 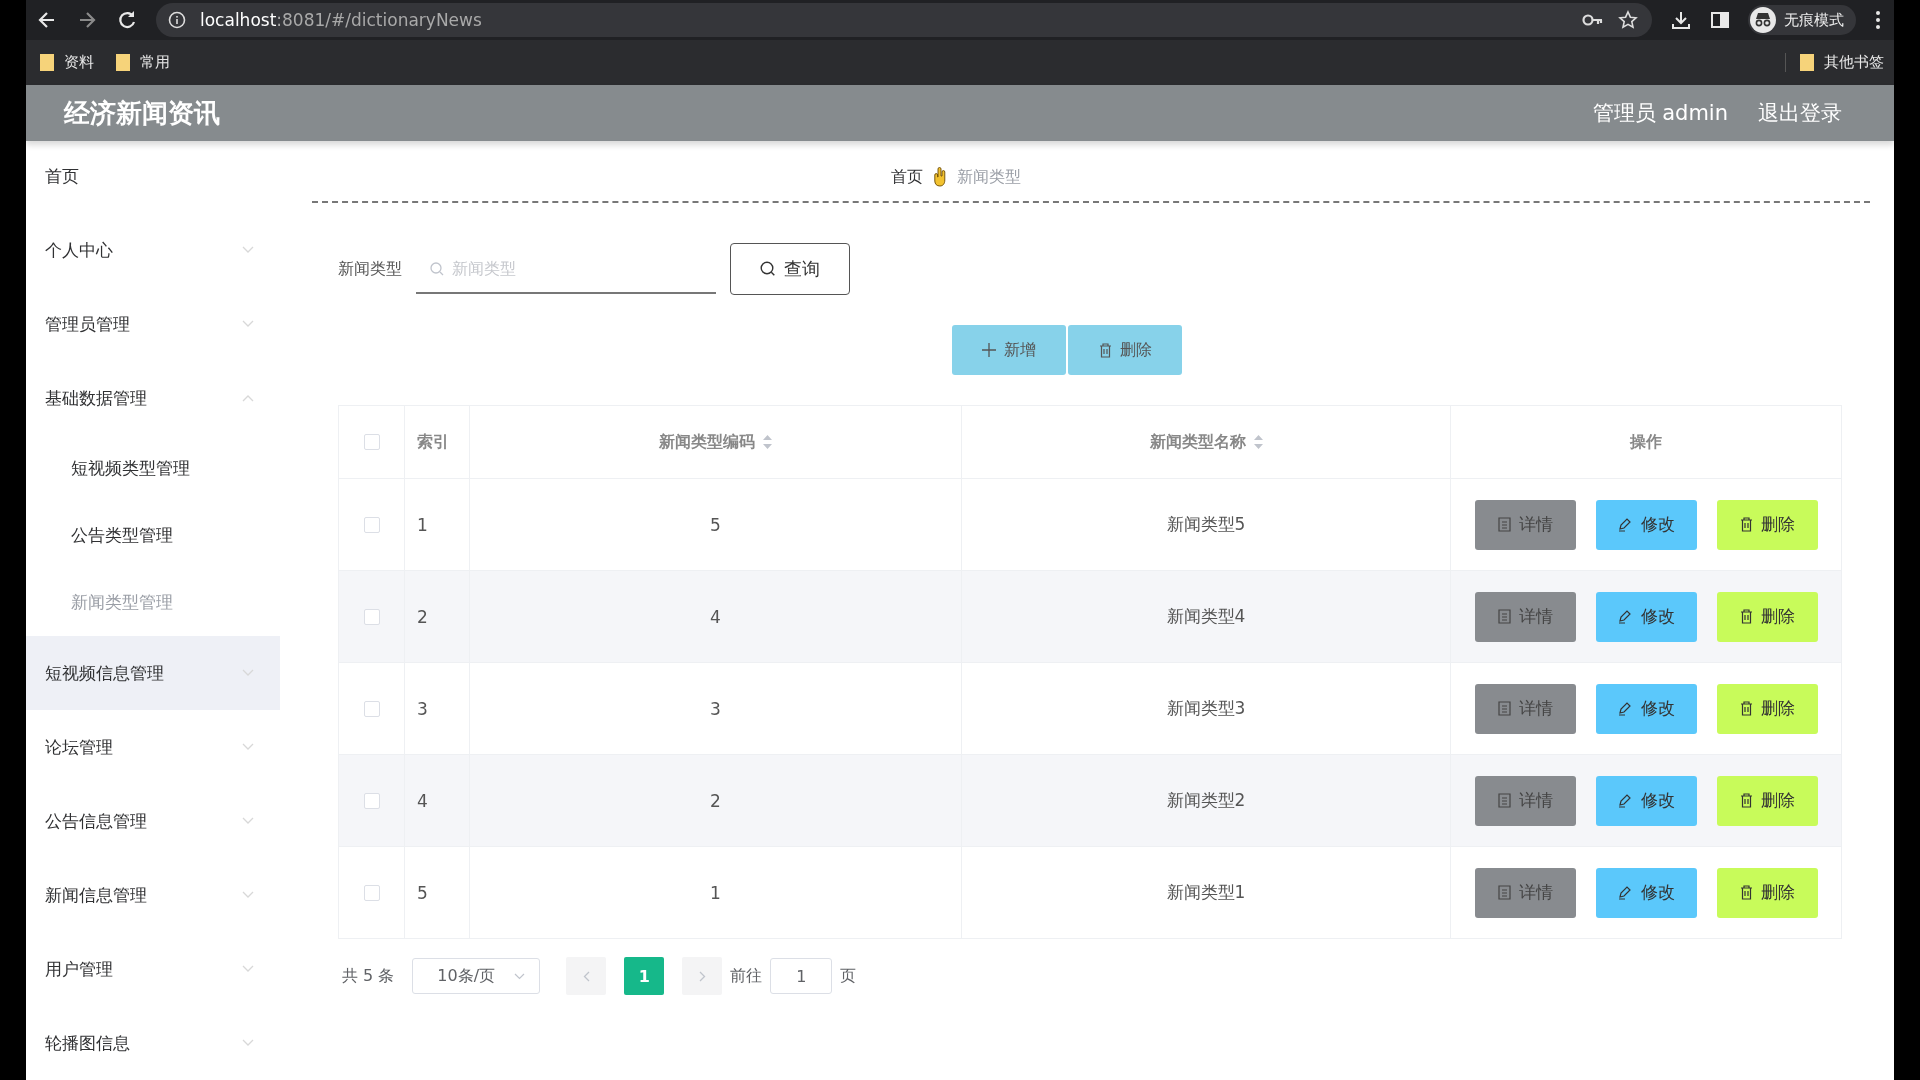 What do you see at coordinates (940, 177) in the screenshot?
I see `hand-icon` at bounding box center [940, 177].